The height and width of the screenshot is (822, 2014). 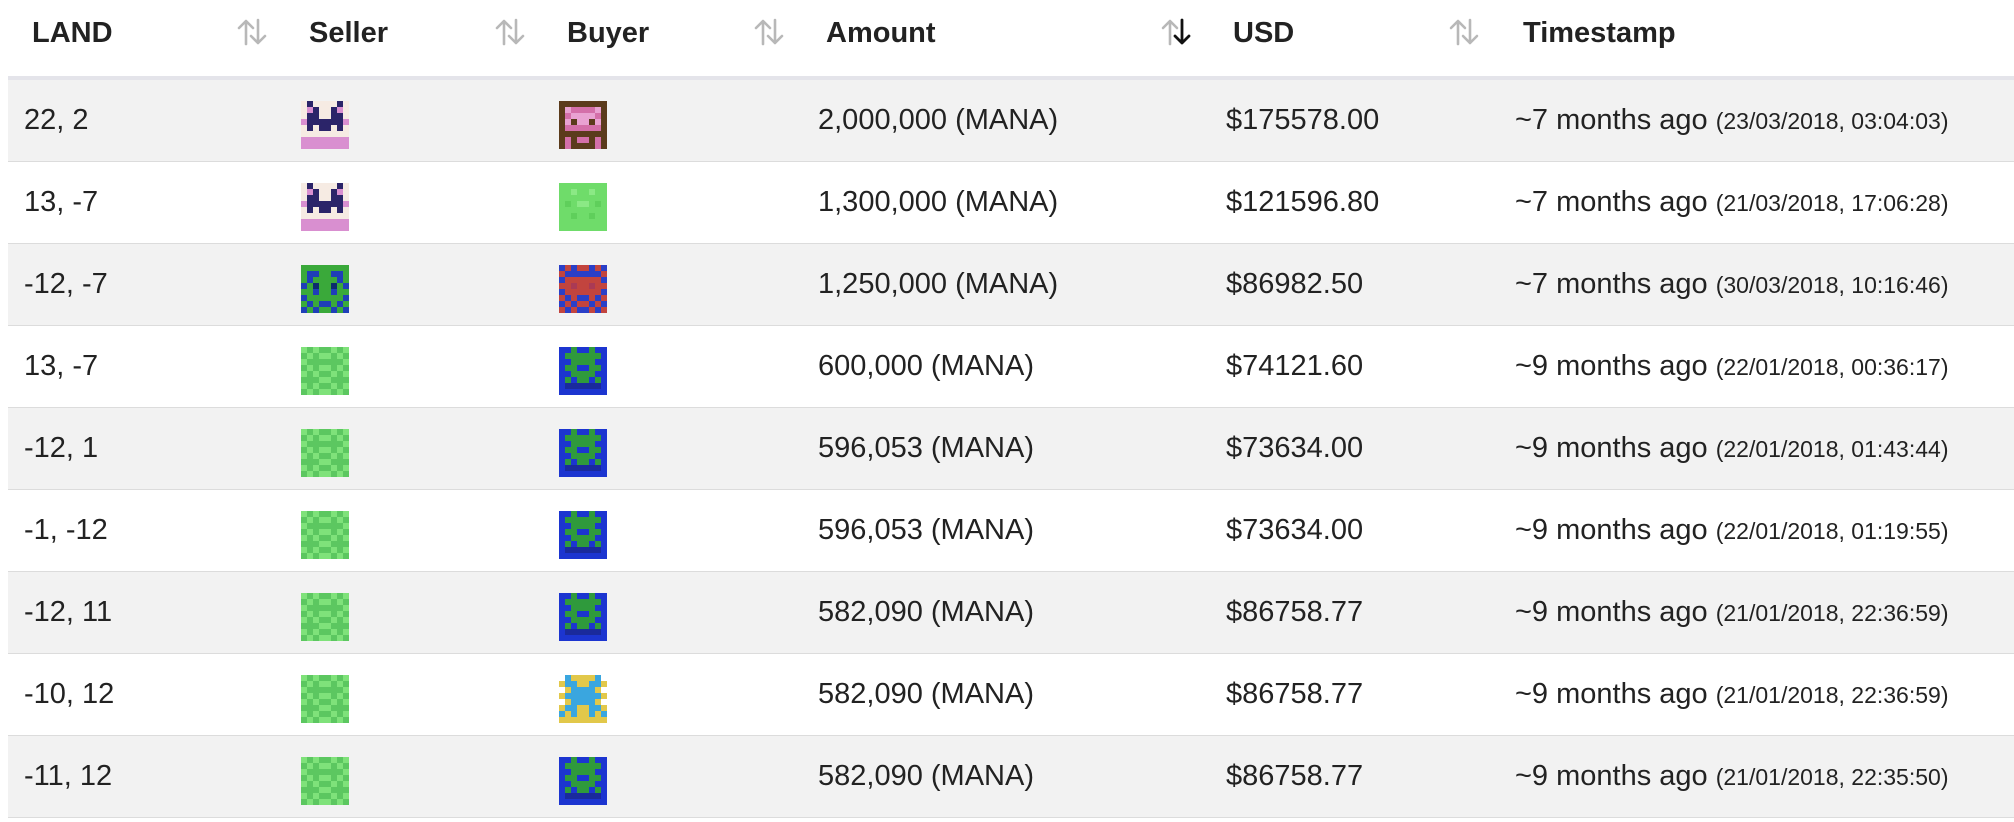 I want to click on timestamp-cell: ~9 months ago (22/01/2018, 01:43:44), so click(x=1731, y=448).